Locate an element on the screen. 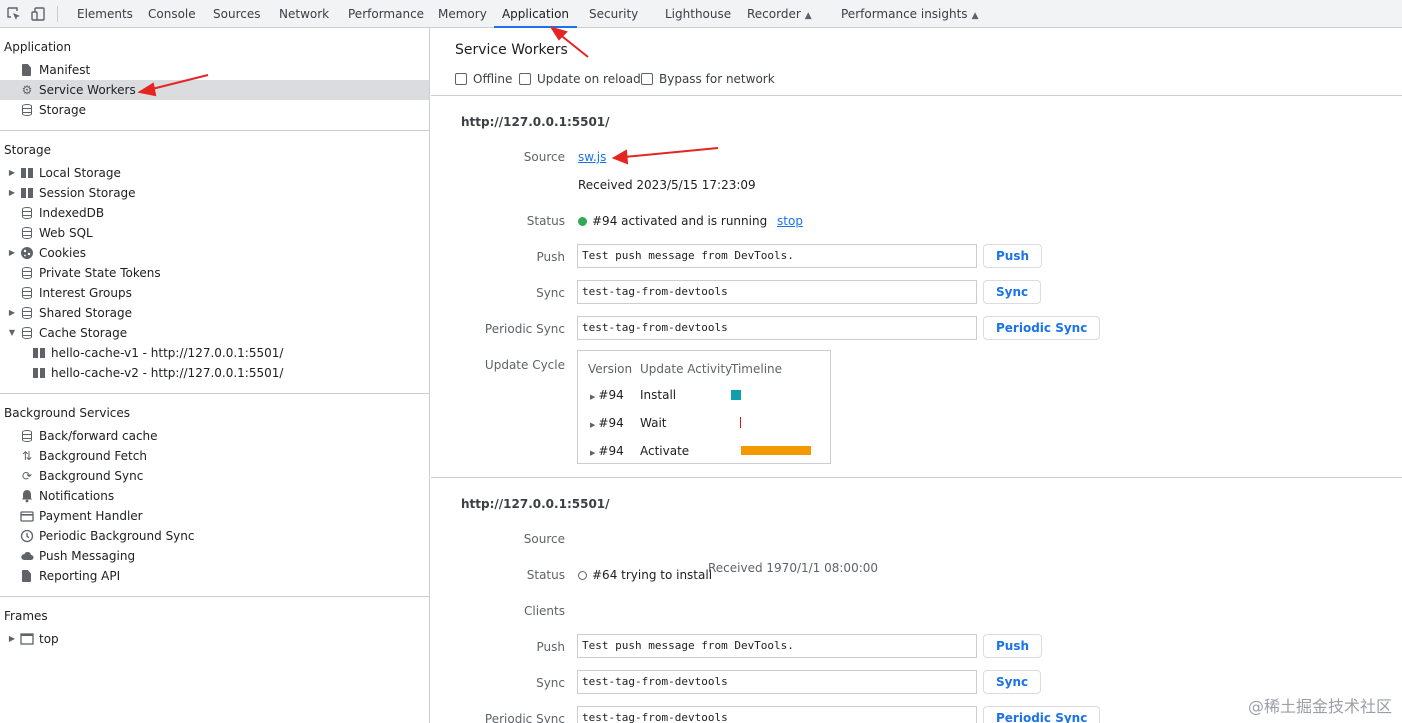 Image resolution: width=1402 pixels, height=723 pixels. sidebar-item-back-forward-cache: Back/forward cache is located at coordinates (214, 436).